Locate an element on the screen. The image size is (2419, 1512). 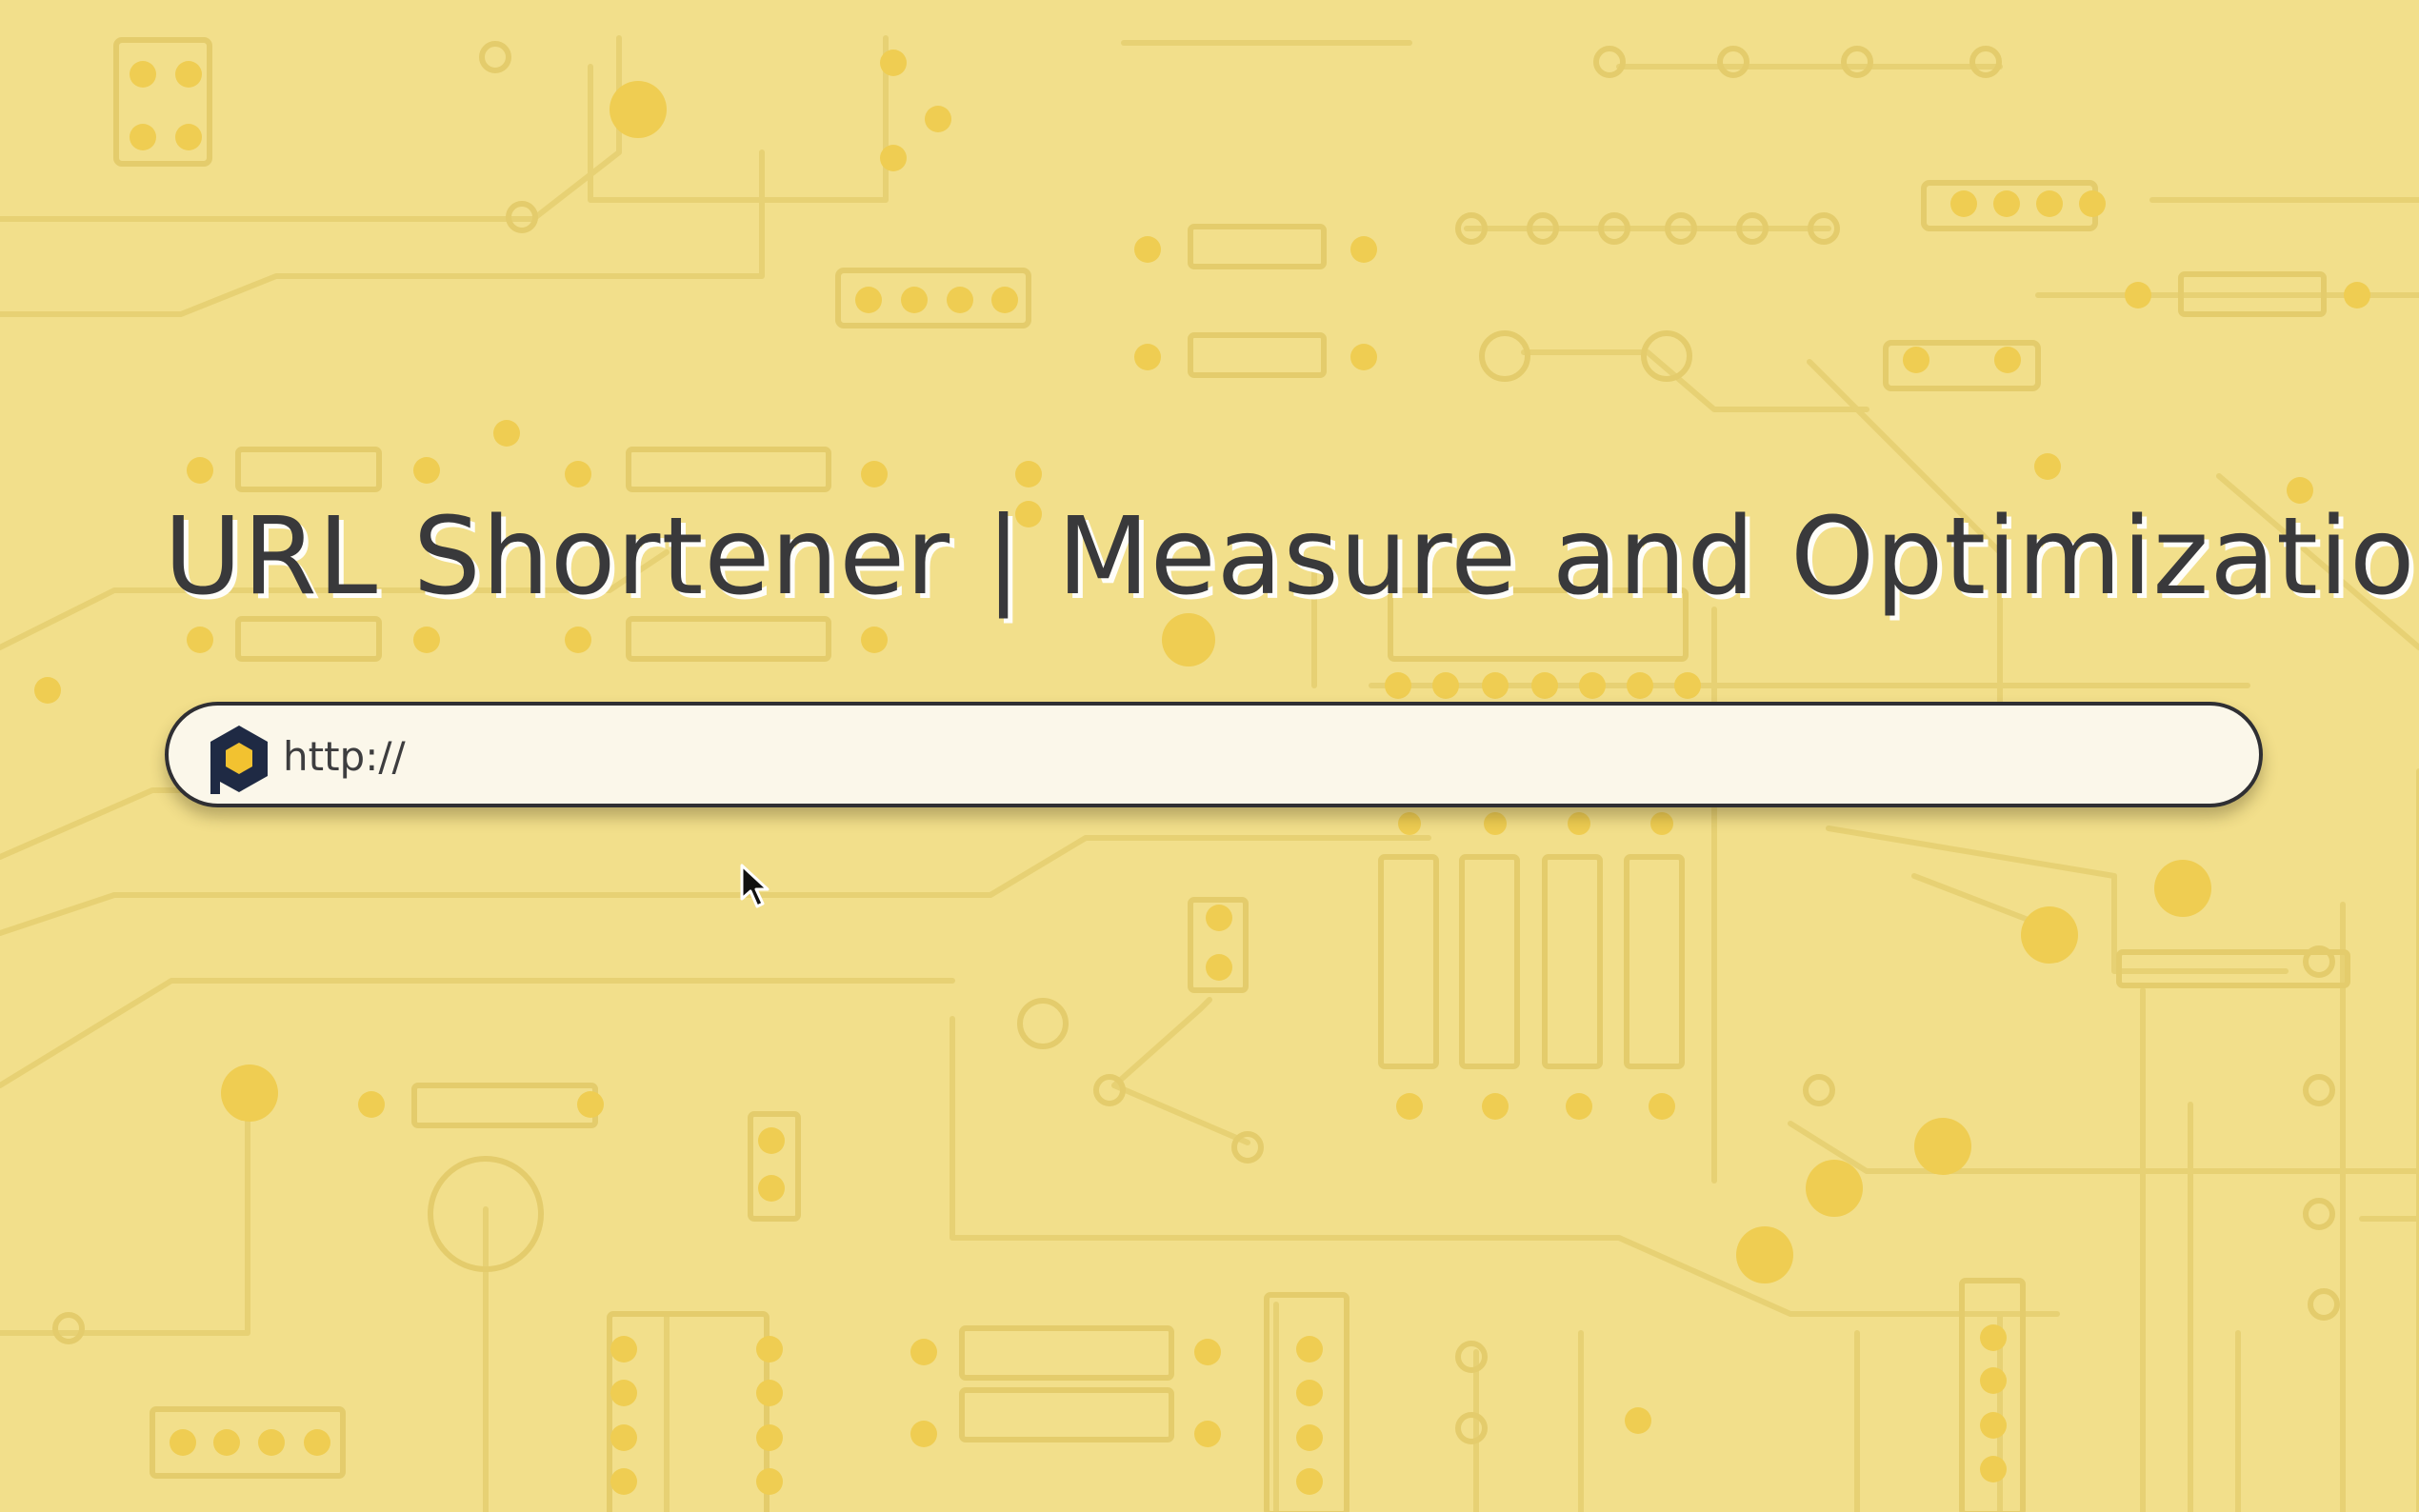
hexagon-logo-icon is located at coordinates (239, 760).